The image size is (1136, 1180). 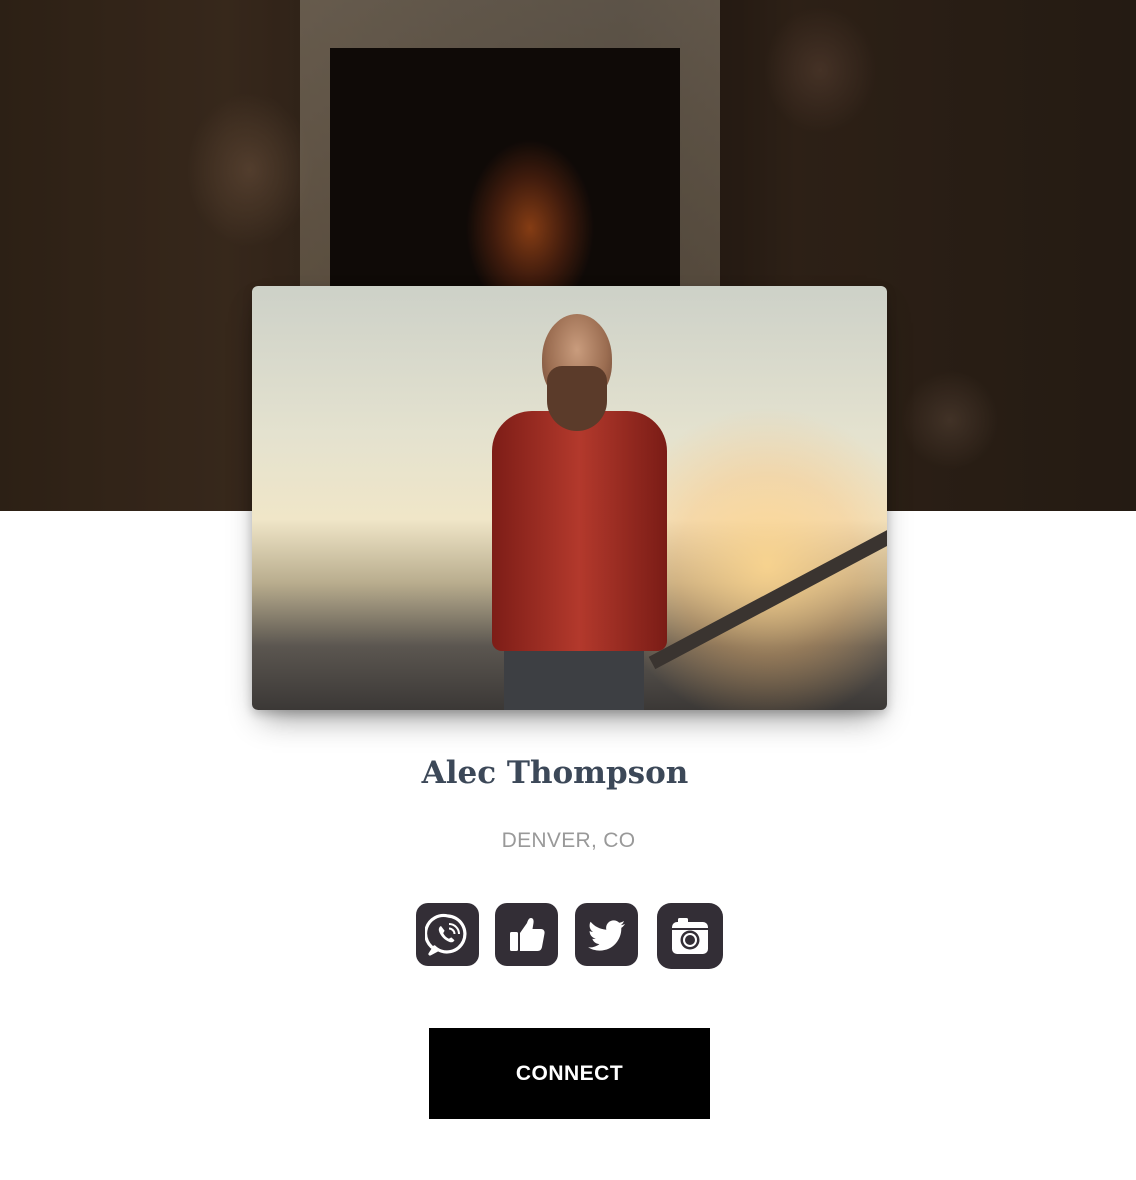 I want to click on whatsapp-icon, so click(x=447, y=935).